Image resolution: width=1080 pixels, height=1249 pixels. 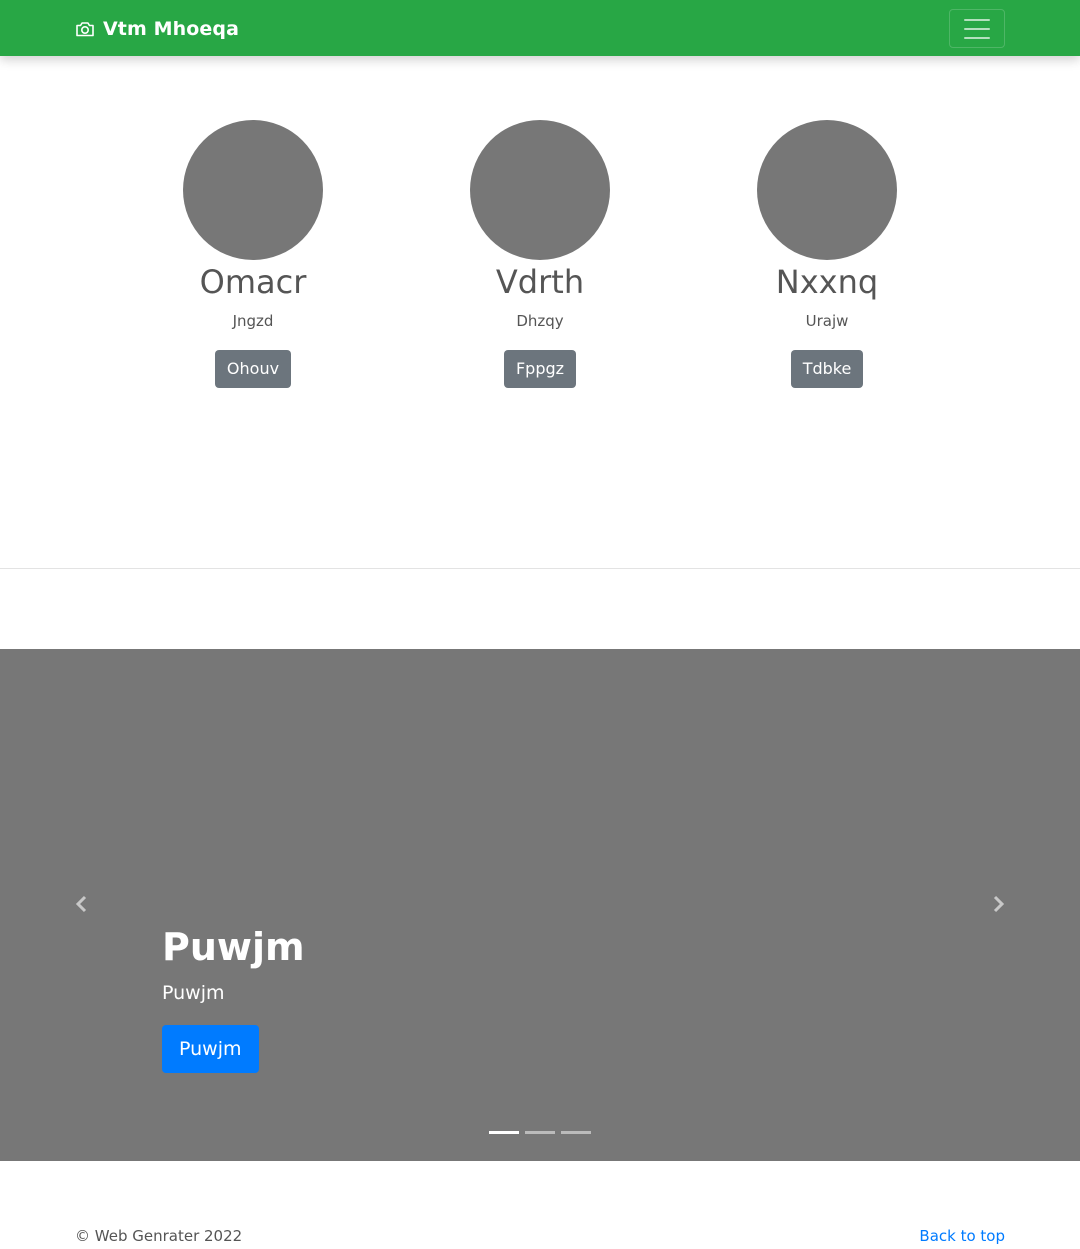 I want to click on carousel-text: Puwjm, so click(x=193, y=993).